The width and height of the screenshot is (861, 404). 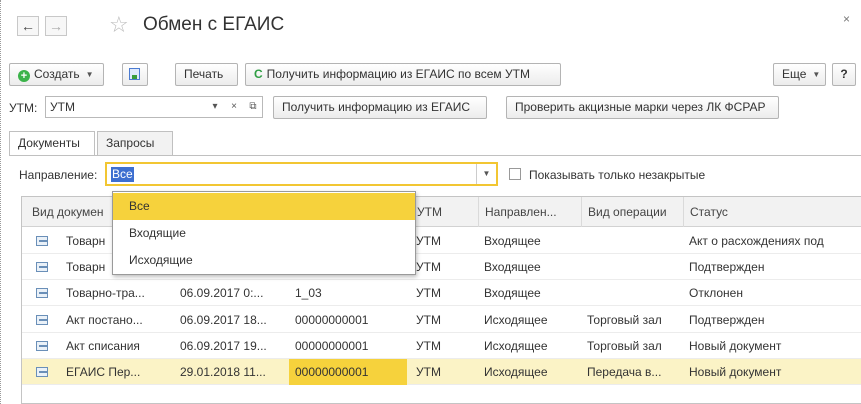 What do you see at coordinates (206, 74) in the screenshot?
I see `print-button: Печать` at bounding box center [206, 74].